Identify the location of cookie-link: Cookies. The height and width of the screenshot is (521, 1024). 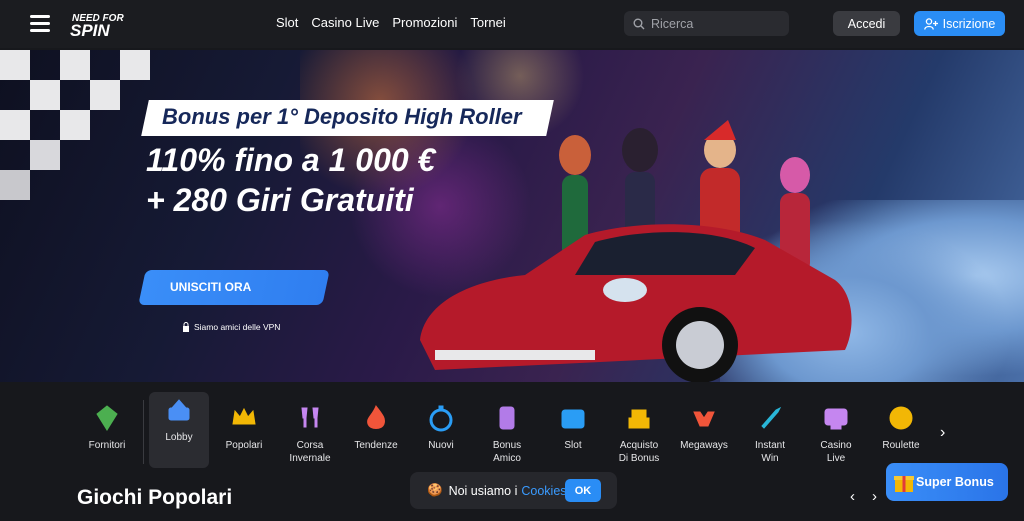
(543, 491).